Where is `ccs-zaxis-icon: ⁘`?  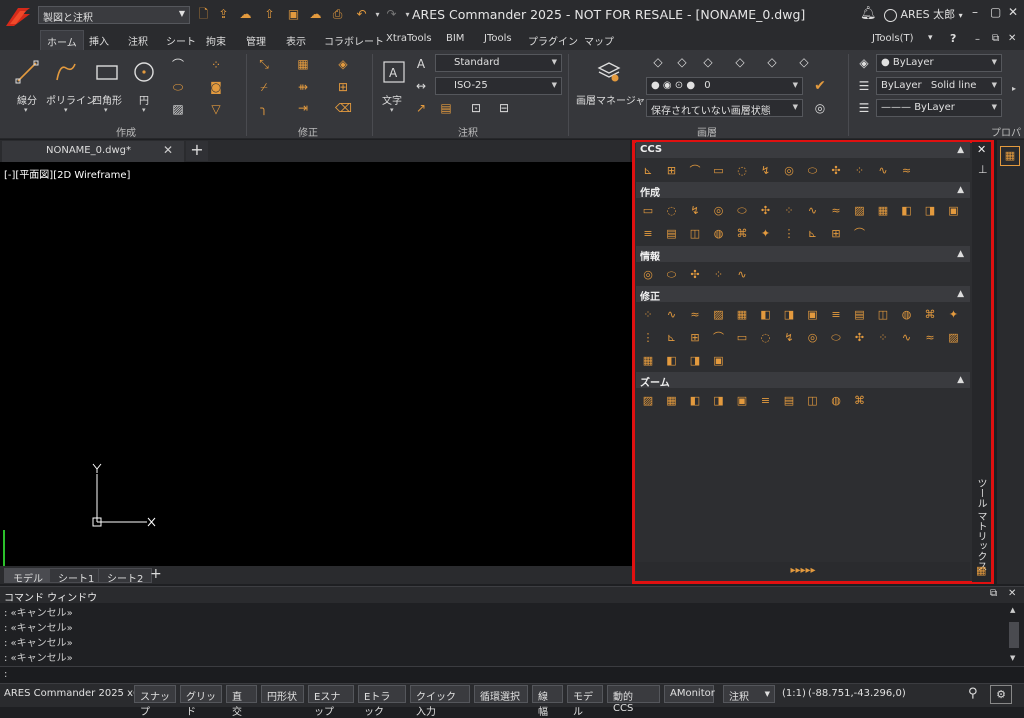
ccs-zaxis-icon: ⁘ is located at coordinates (860, 171).